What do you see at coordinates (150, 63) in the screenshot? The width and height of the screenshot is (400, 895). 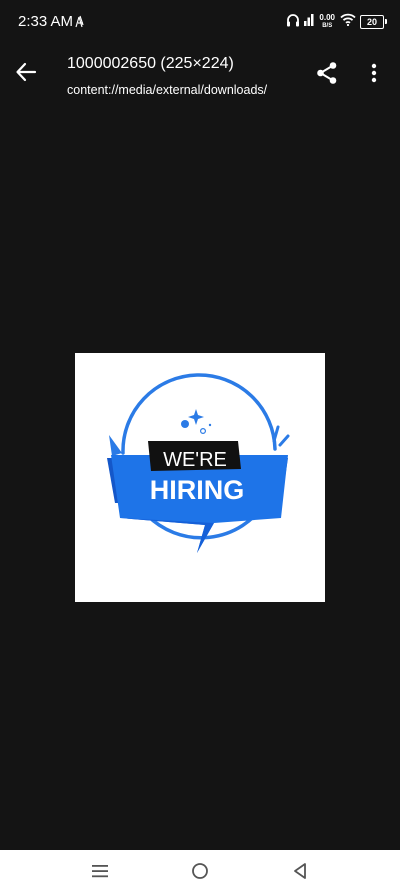 I see `file-title: 1000002650 (225×224)` at bounding box center [150, 63].